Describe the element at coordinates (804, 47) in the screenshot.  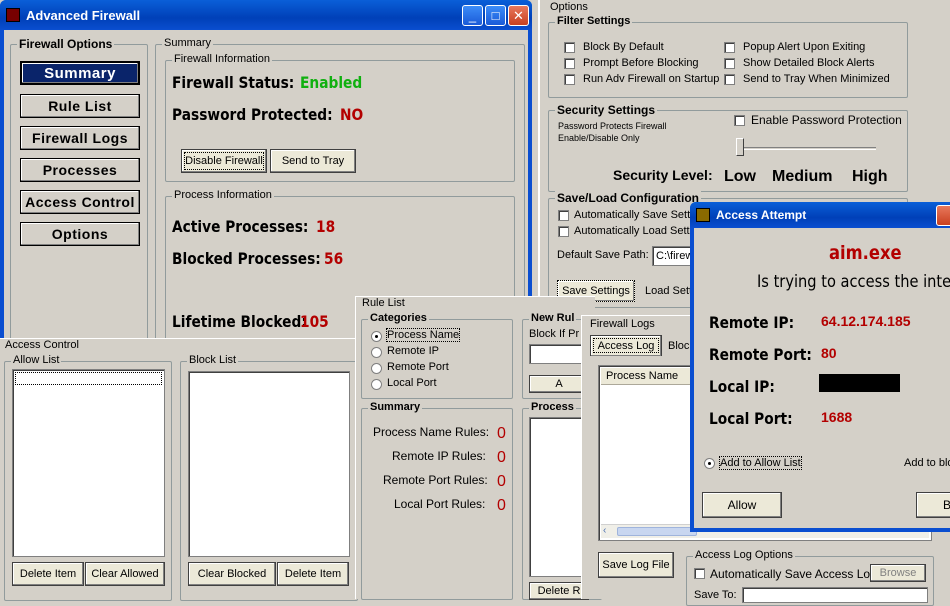
I see `popup-alert-label: Popup Alert Upon Exiting` at that location.